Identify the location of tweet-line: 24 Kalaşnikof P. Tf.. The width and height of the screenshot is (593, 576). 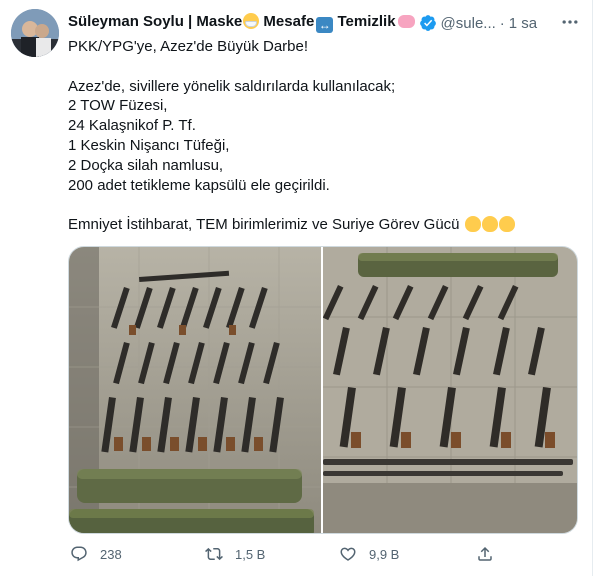
(132, 126).